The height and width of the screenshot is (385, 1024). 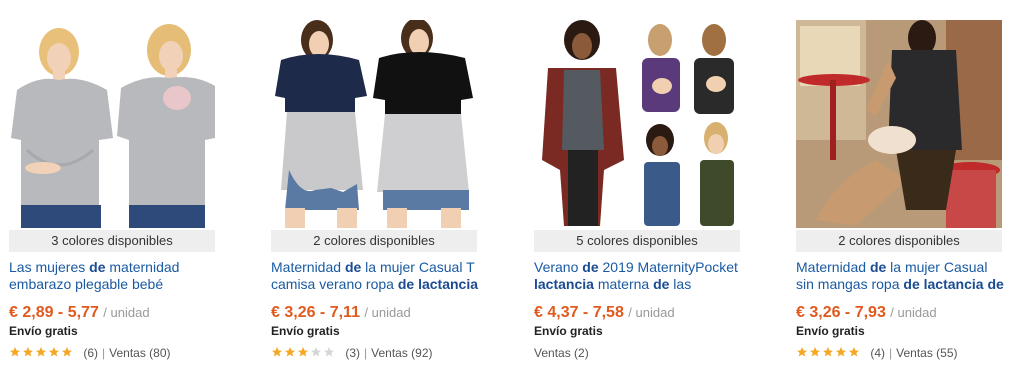 I want to click on sales-count: Ventas (2), so click(x=561, y=353).